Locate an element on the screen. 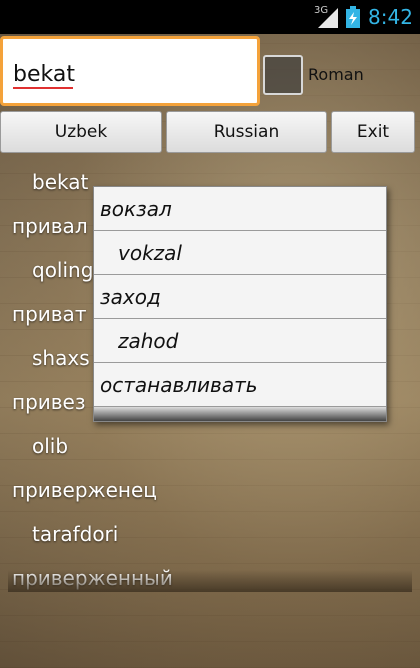  search-field-container is located at coordinates (130, 71).